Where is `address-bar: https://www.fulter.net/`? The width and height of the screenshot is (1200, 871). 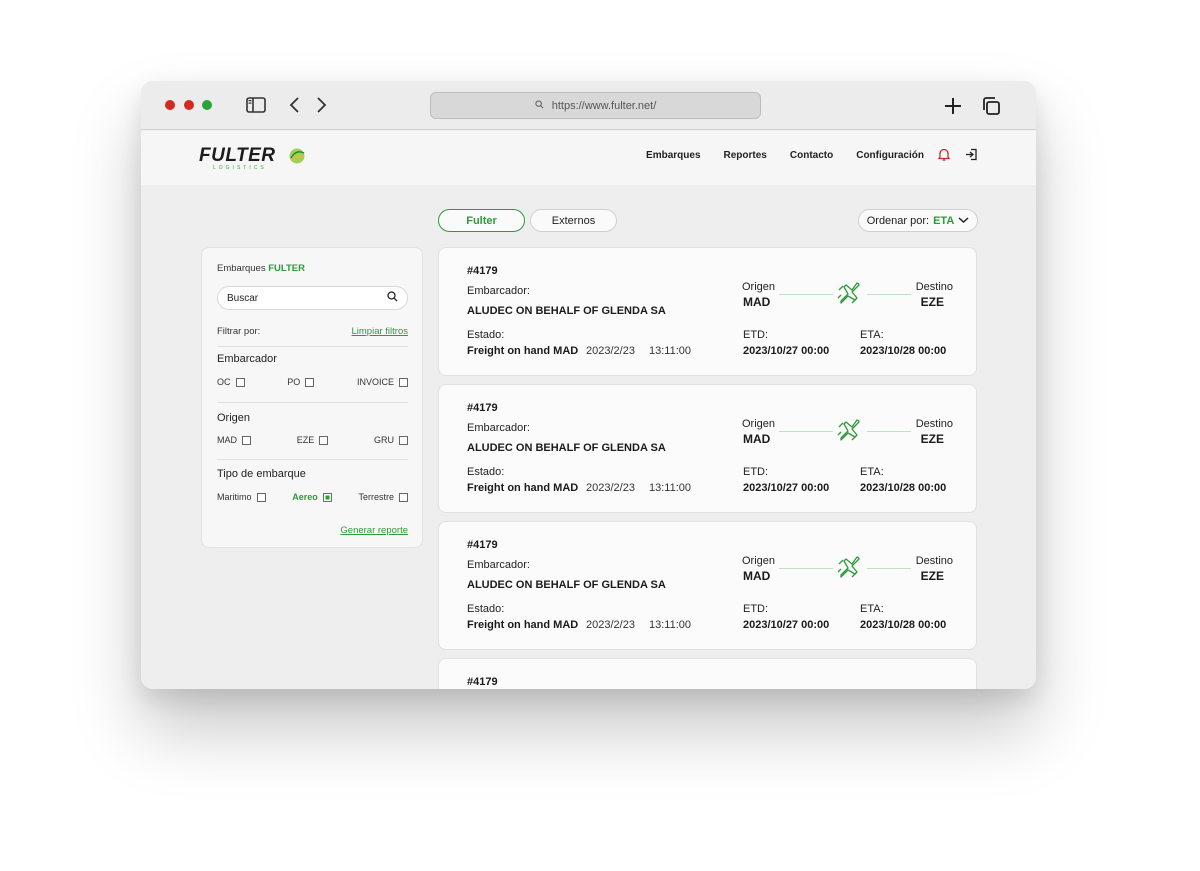 address-bar: https://www.fulter.net/ is located at coordinates (595, 105).